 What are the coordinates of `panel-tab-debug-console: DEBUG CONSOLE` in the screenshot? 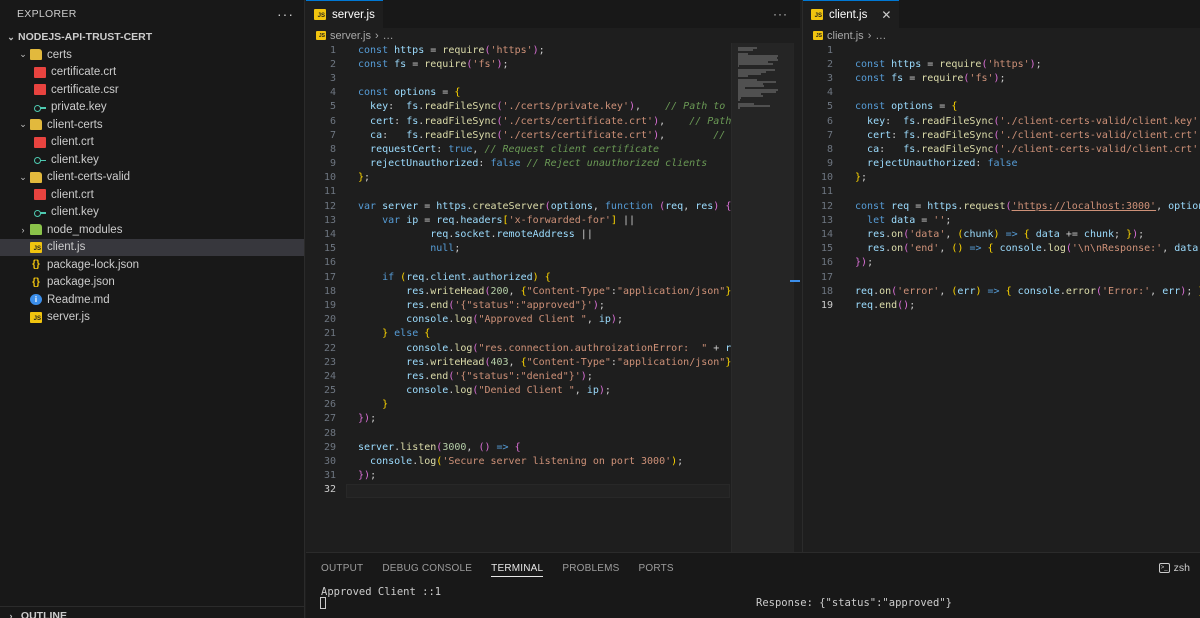 It's located at (427, 568).